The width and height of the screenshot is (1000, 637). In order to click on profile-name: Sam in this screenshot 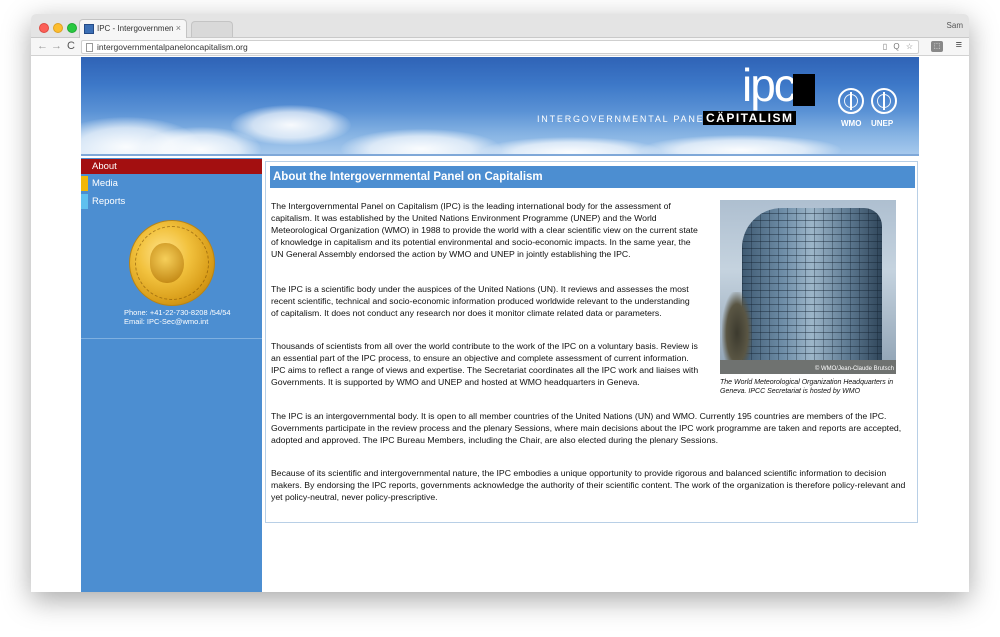, I will do `click(955, 25)`.